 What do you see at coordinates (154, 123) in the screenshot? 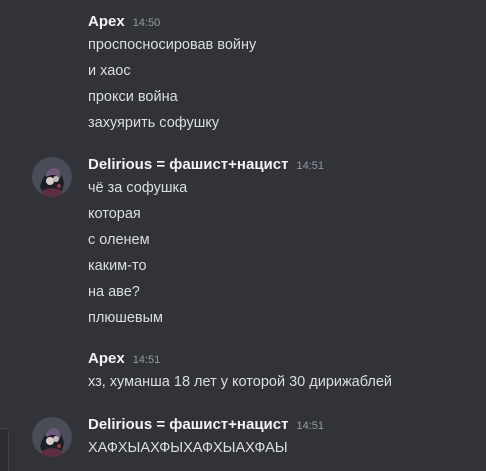
I see `message-line: захуярить софушку` at bounding box center [154, 123].